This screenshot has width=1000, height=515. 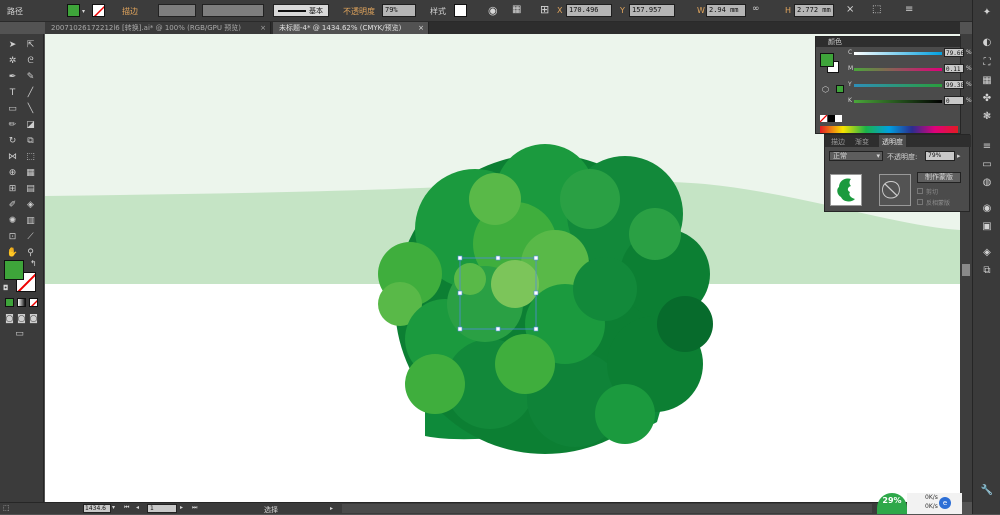 What do you see at coordinates (825, 89) in the screenshot?
I see `out-of-gamut-icon: ⬡` at bounding box center [825, 89].